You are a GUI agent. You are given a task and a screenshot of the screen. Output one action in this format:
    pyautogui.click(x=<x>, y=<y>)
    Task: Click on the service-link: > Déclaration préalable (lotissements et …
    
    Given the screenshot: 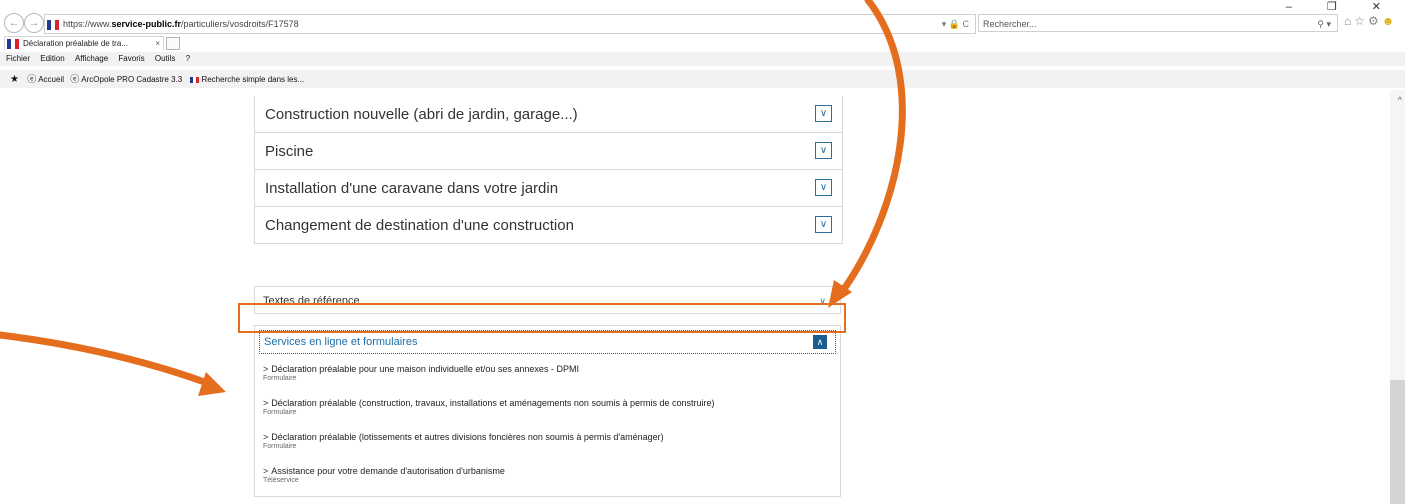 What is the action you would take?
    pyautogui.click(x=548, y=437)
    